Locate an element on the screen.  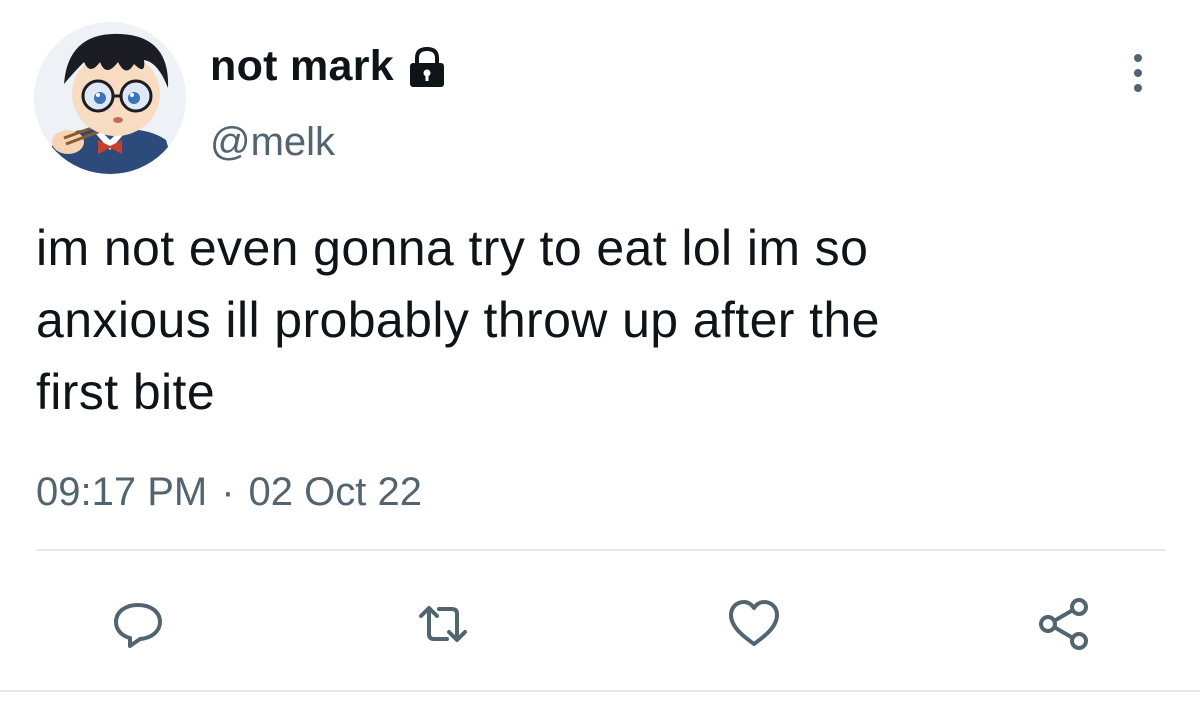
reply-icon is located at coordinates (138, 625).